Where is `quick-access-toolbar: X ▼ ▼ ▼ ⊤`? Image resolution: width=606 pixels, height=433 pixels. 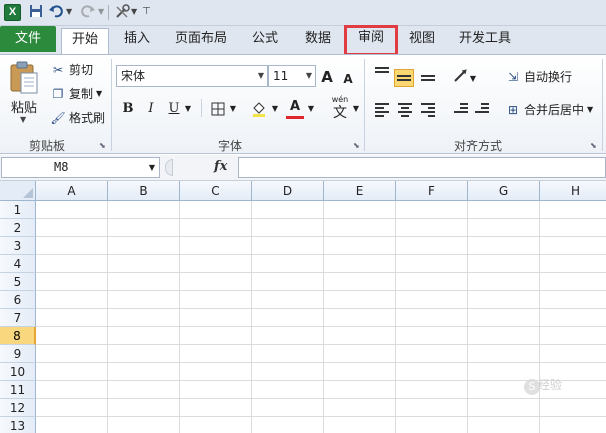
quick-access-toolbar: X ▼ ▼ ▼ ⊤ is located at coordinates (303, 13).